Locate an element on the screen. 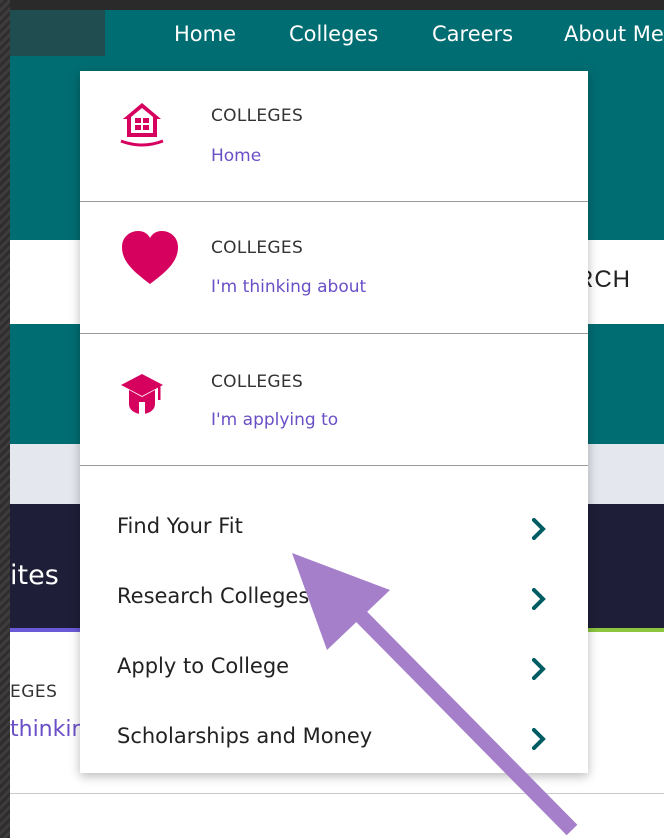 This screenshot has height=838, width=664. menu-item-scholarships-and-money: Scholarships and Money is located at coordinates (334, 741).